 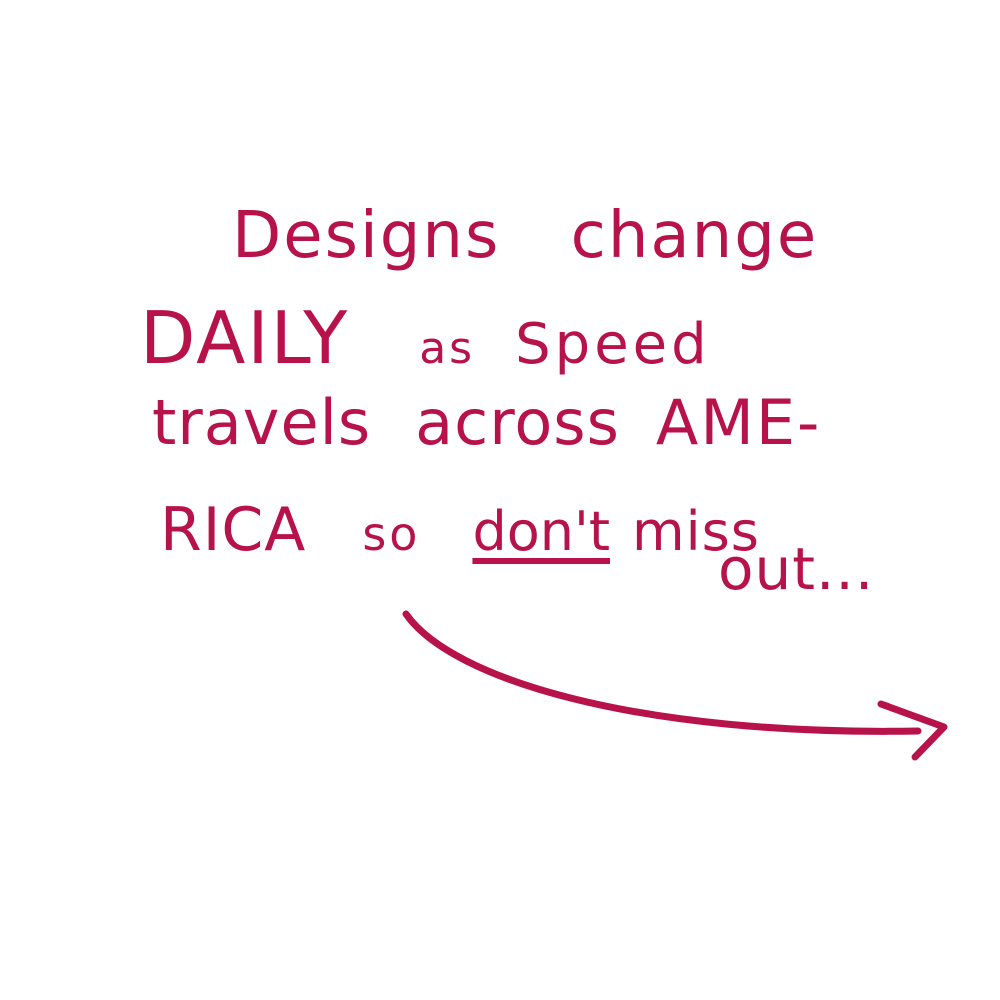 I want to click on word-speed: Speed, so click(x=613, y=344).